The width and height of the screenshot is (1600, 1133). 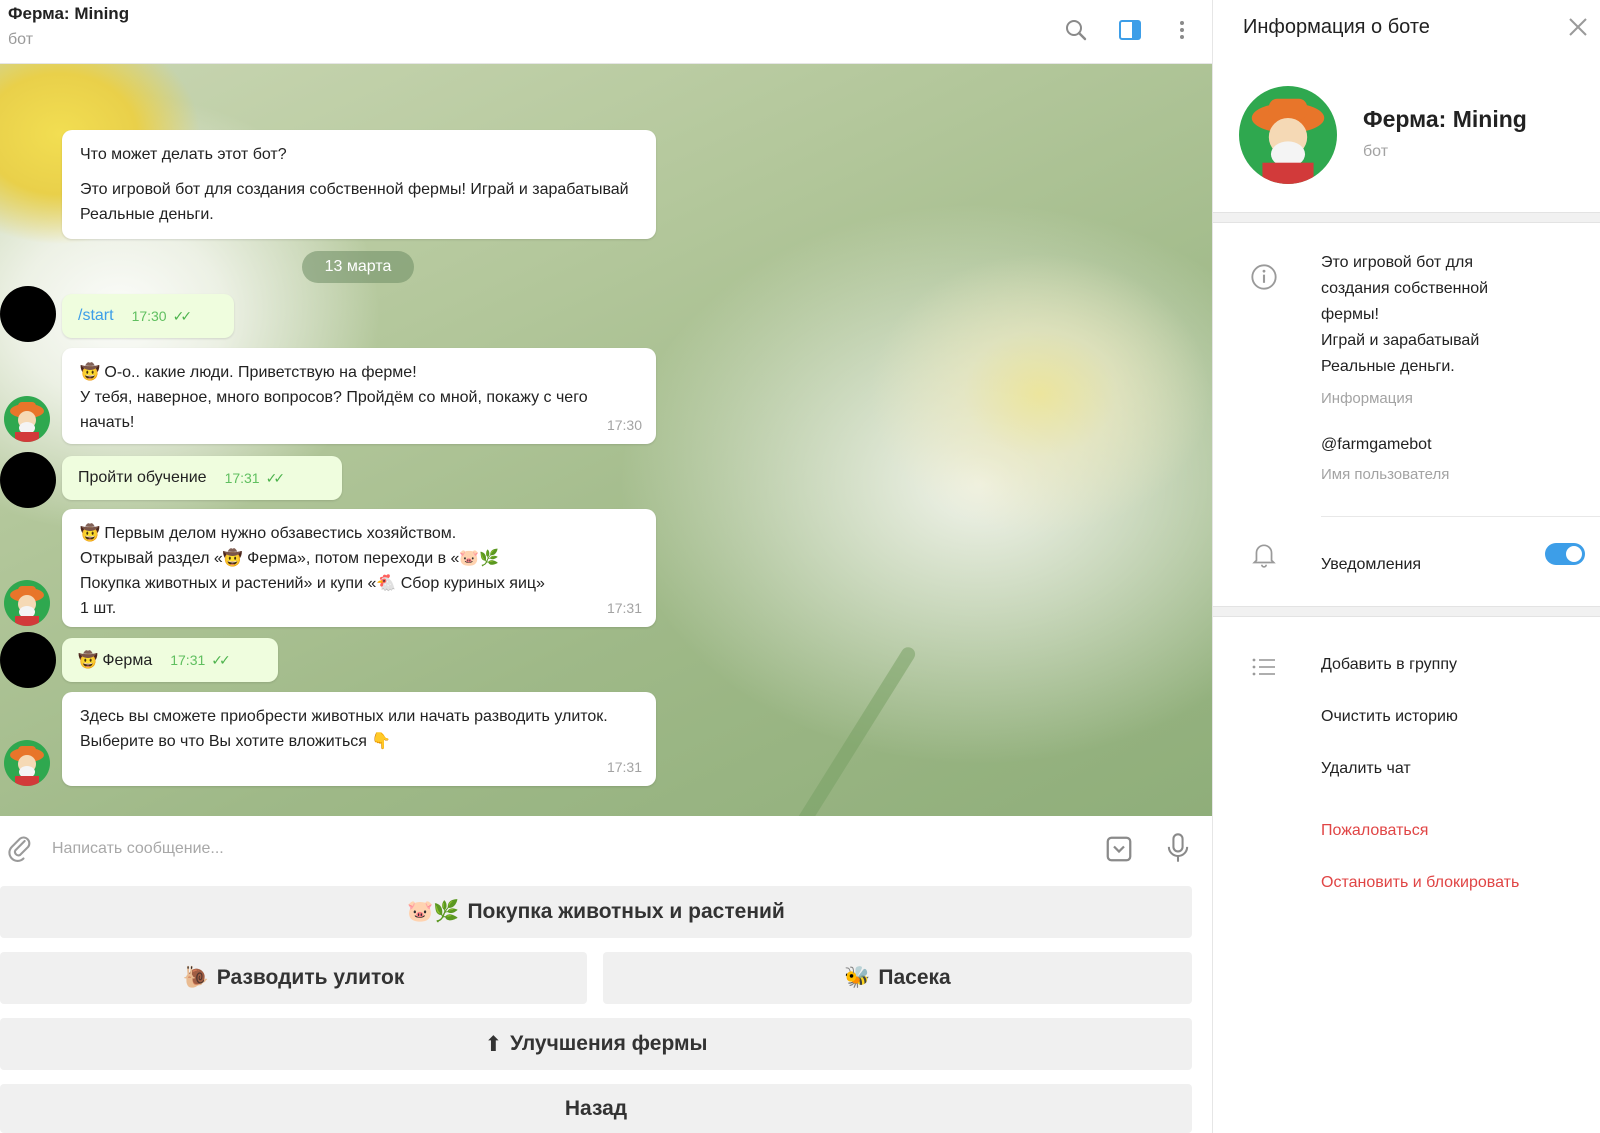 What do you see at coordinates (1460, 516) in the screenshot?
I see `divider-line` at bounding box center [1460, 516].